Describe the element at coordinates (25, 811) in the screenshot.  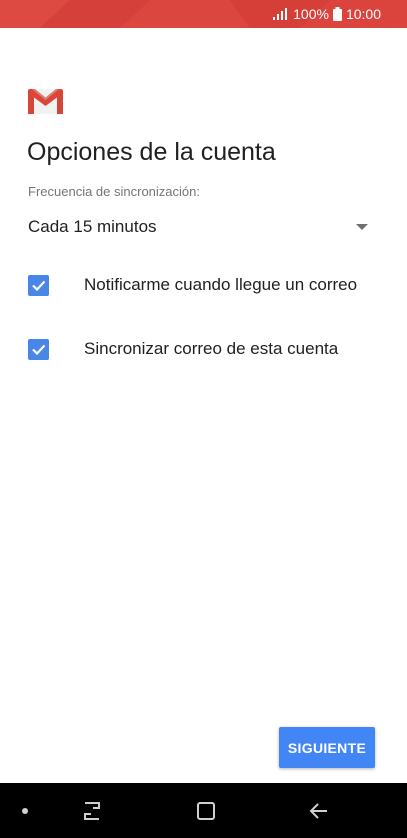
I see `nav-indicator-dot` at that location.